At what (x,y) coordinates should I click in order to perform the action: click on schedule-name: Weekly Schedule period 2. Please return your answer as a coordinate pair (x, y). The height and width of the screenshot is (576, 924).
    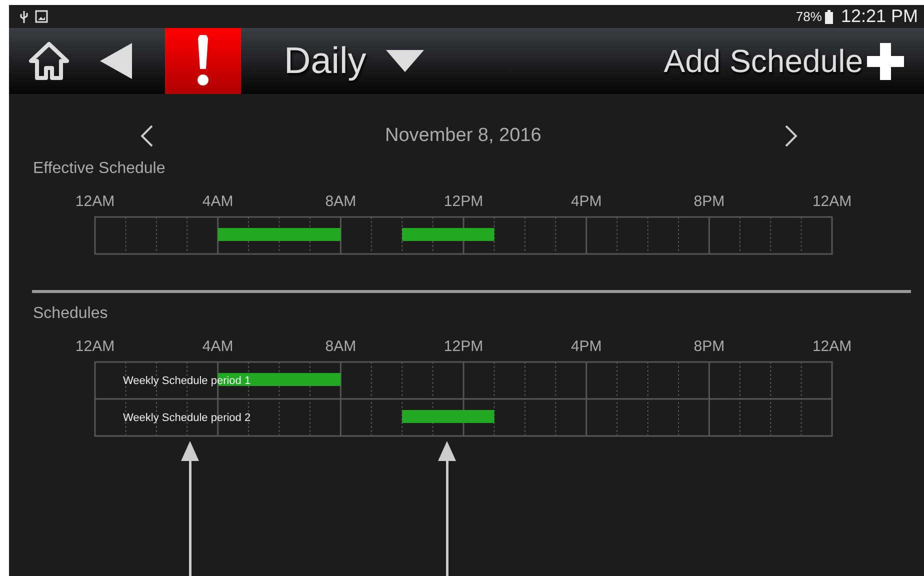
    Looking at the image, I should click on (187, 418).